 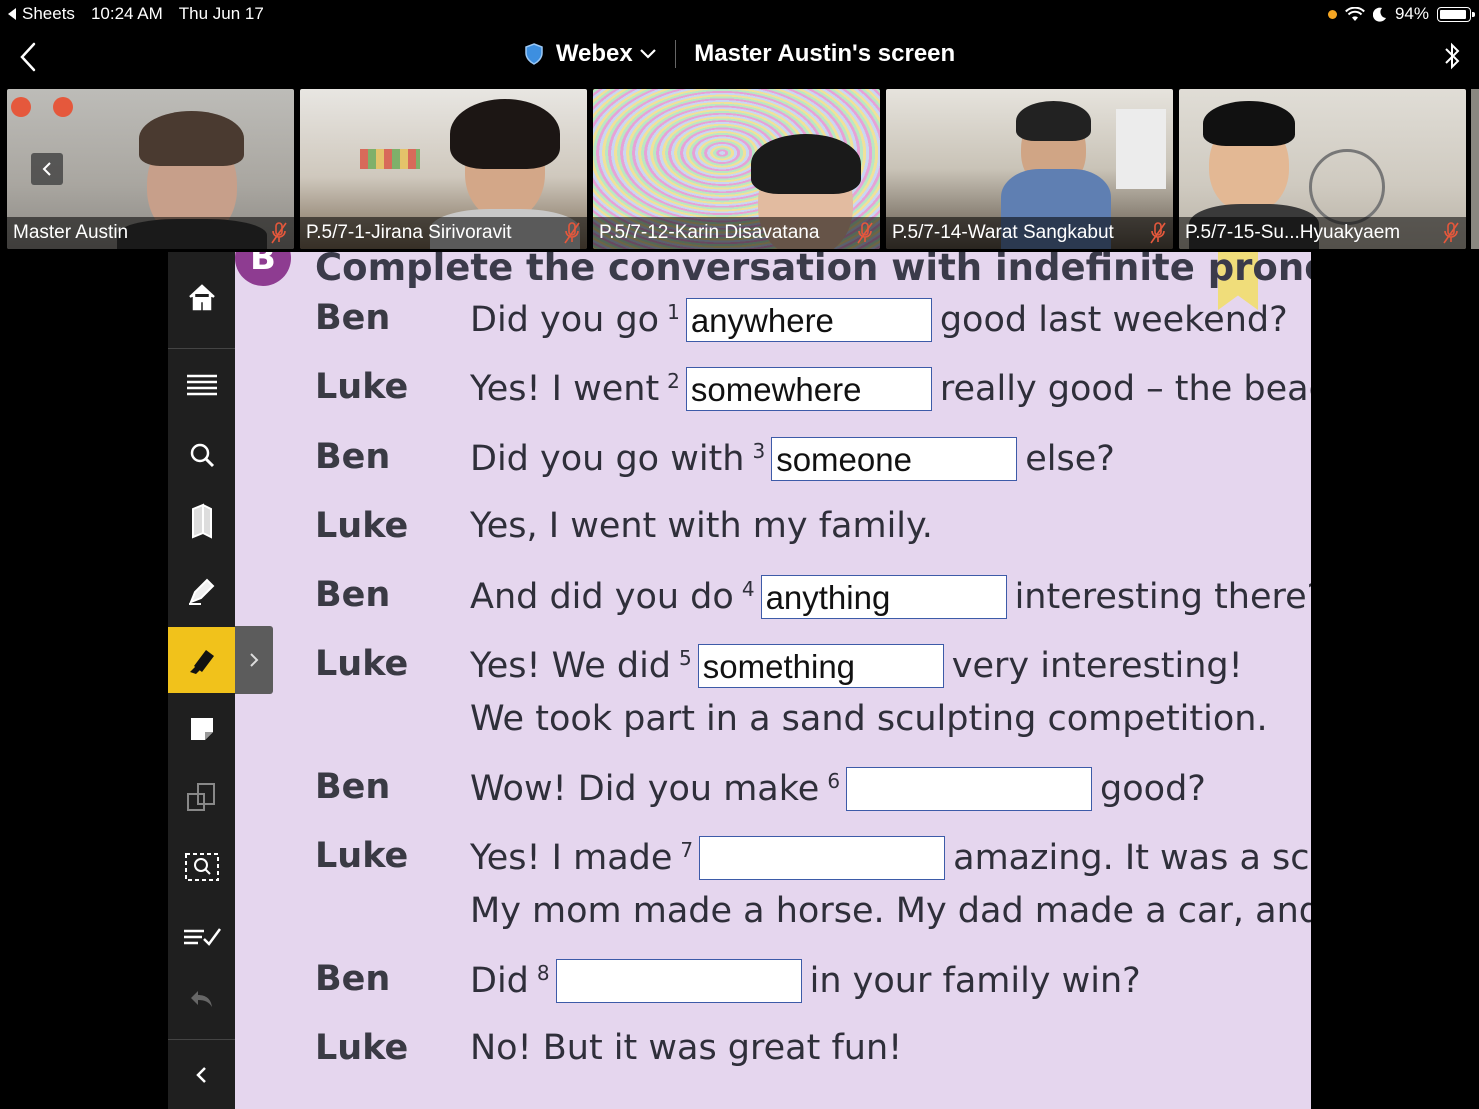 I want to click on line-text-before: And did you do, so click(x=602, y=597).